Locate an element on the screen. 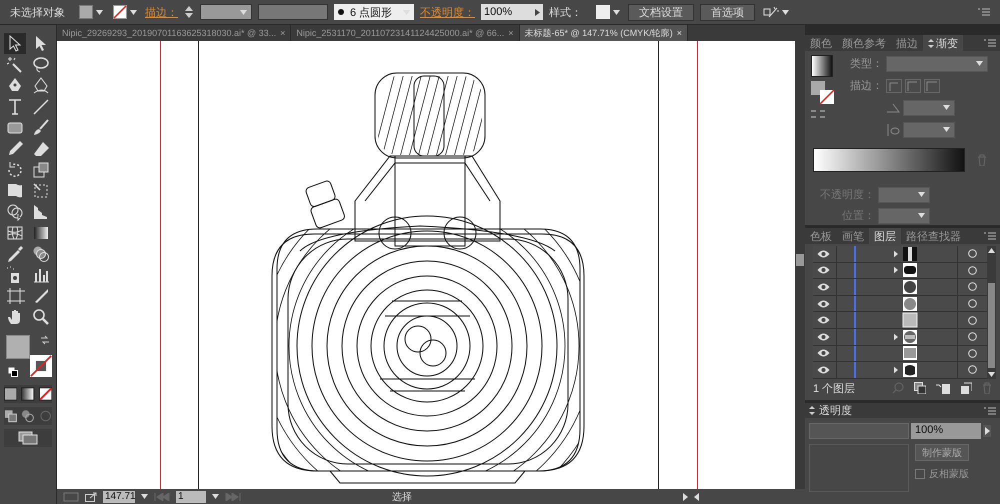  panel-tab: 渐变 is located at coordinates (943, 43).